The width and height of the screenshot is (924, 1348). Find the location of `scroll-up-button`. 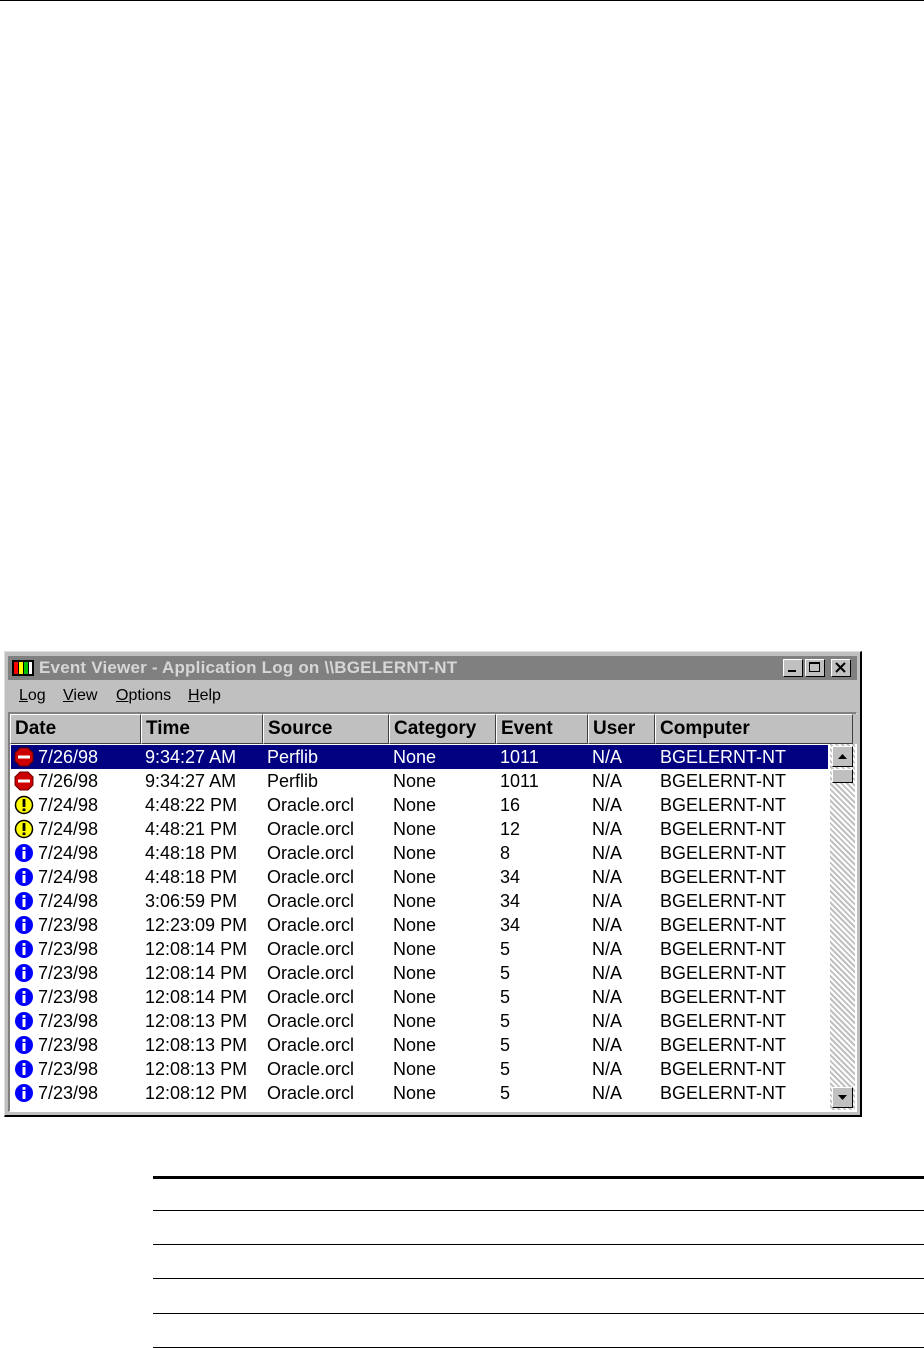

scroll-up-button is located at coordinates (842, 756).